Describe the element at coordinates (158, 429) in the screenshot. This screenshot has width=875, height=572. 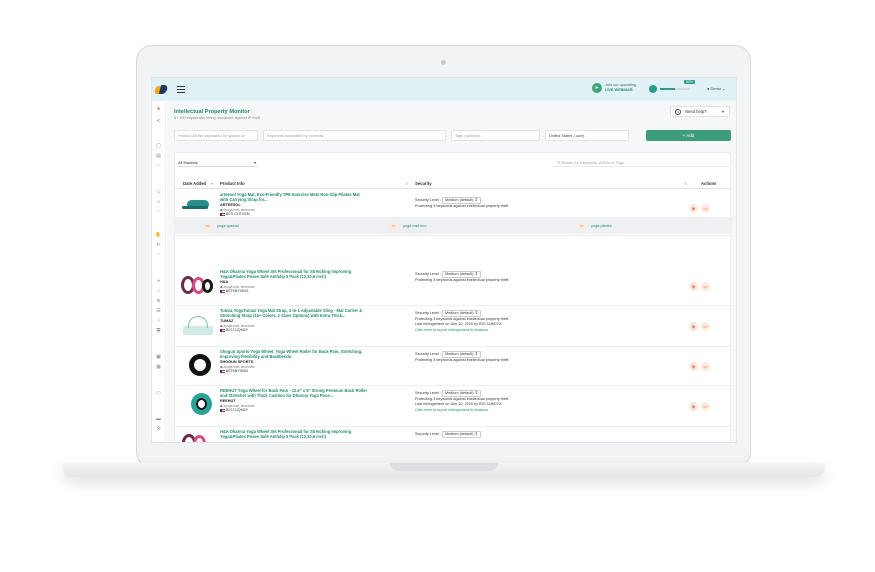
I see `tools-icon: ⚒` at that location.